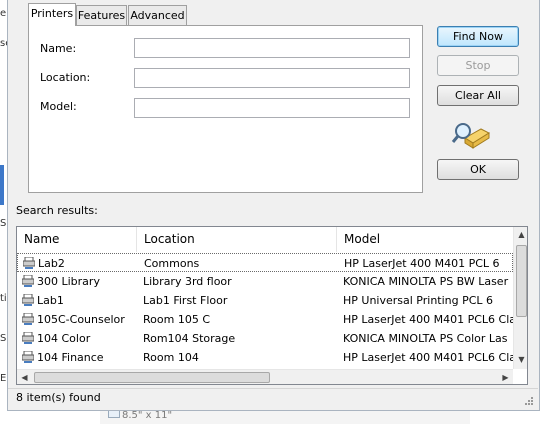 The image size is (544, 424). I want to click on column-header-name: Name, so click(77, 239).